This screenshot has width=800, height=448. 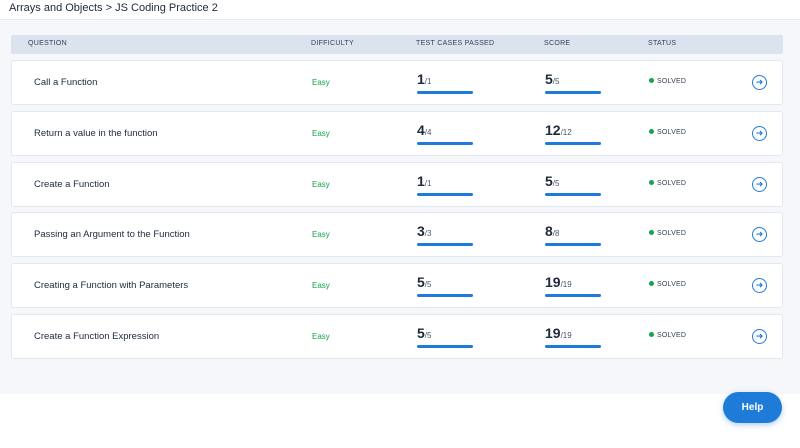 I want to click on table-row: Create a Function Easy 1/1 5/5 SOLVED ➜, so click(x=397, y=184).